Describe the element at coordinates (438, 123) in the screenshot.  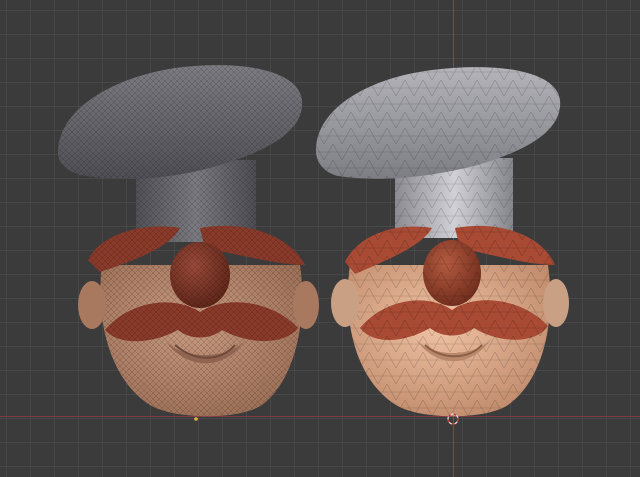
I see `hat-top-right` at that location.